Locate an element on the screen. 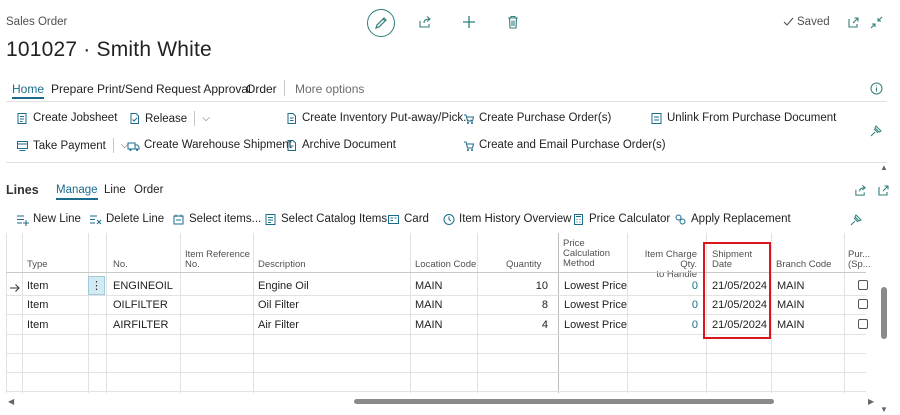 The width and height of the screenshot is (900, 415). delete-line-action: Delete Line is located at coordinates (126, 219).